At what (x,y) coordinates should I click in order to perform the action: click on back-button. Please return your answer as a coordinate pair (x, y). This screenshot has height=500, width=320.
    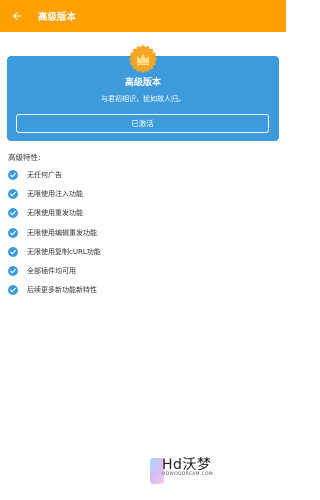
    Looking at the image, I should click on (17, 16).